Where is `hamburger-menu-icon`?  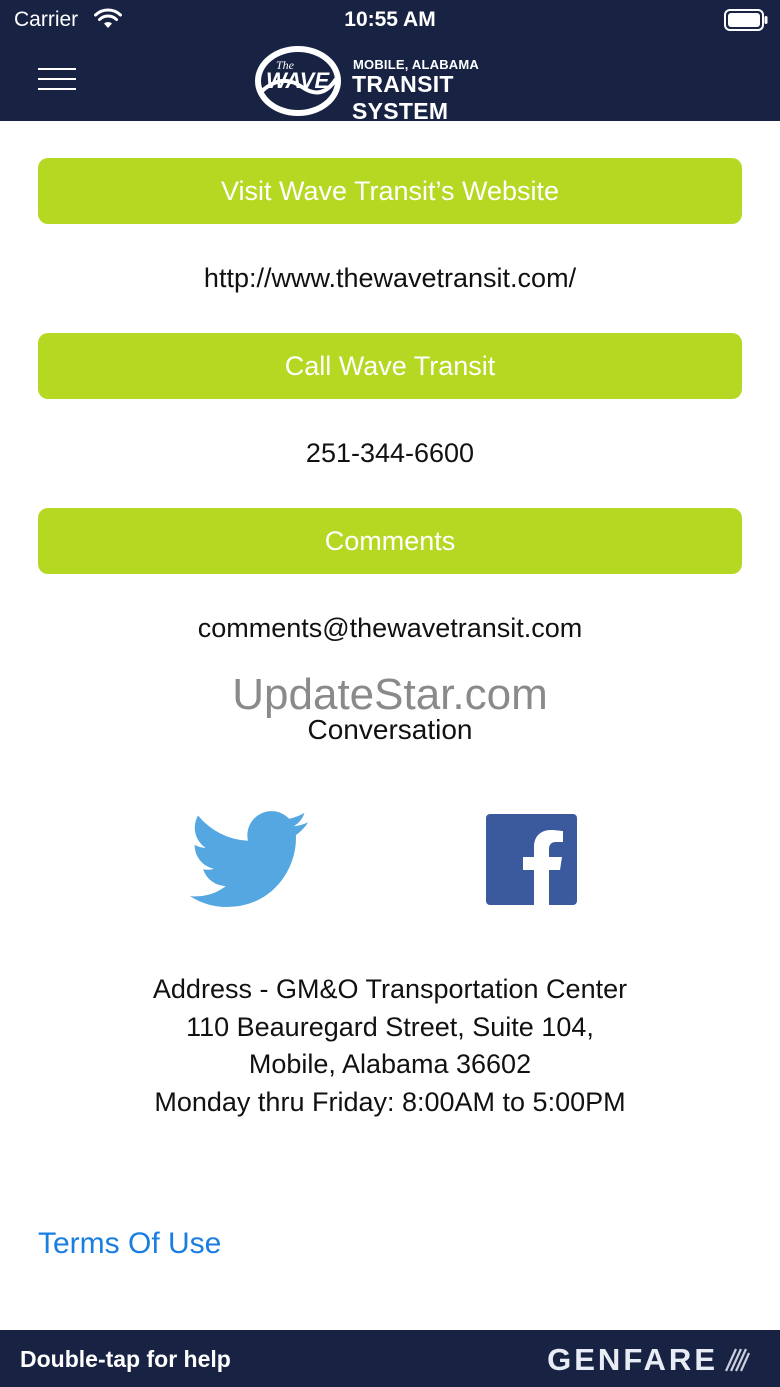
hamburger-menu-icon is located at coordinates (57, 80).